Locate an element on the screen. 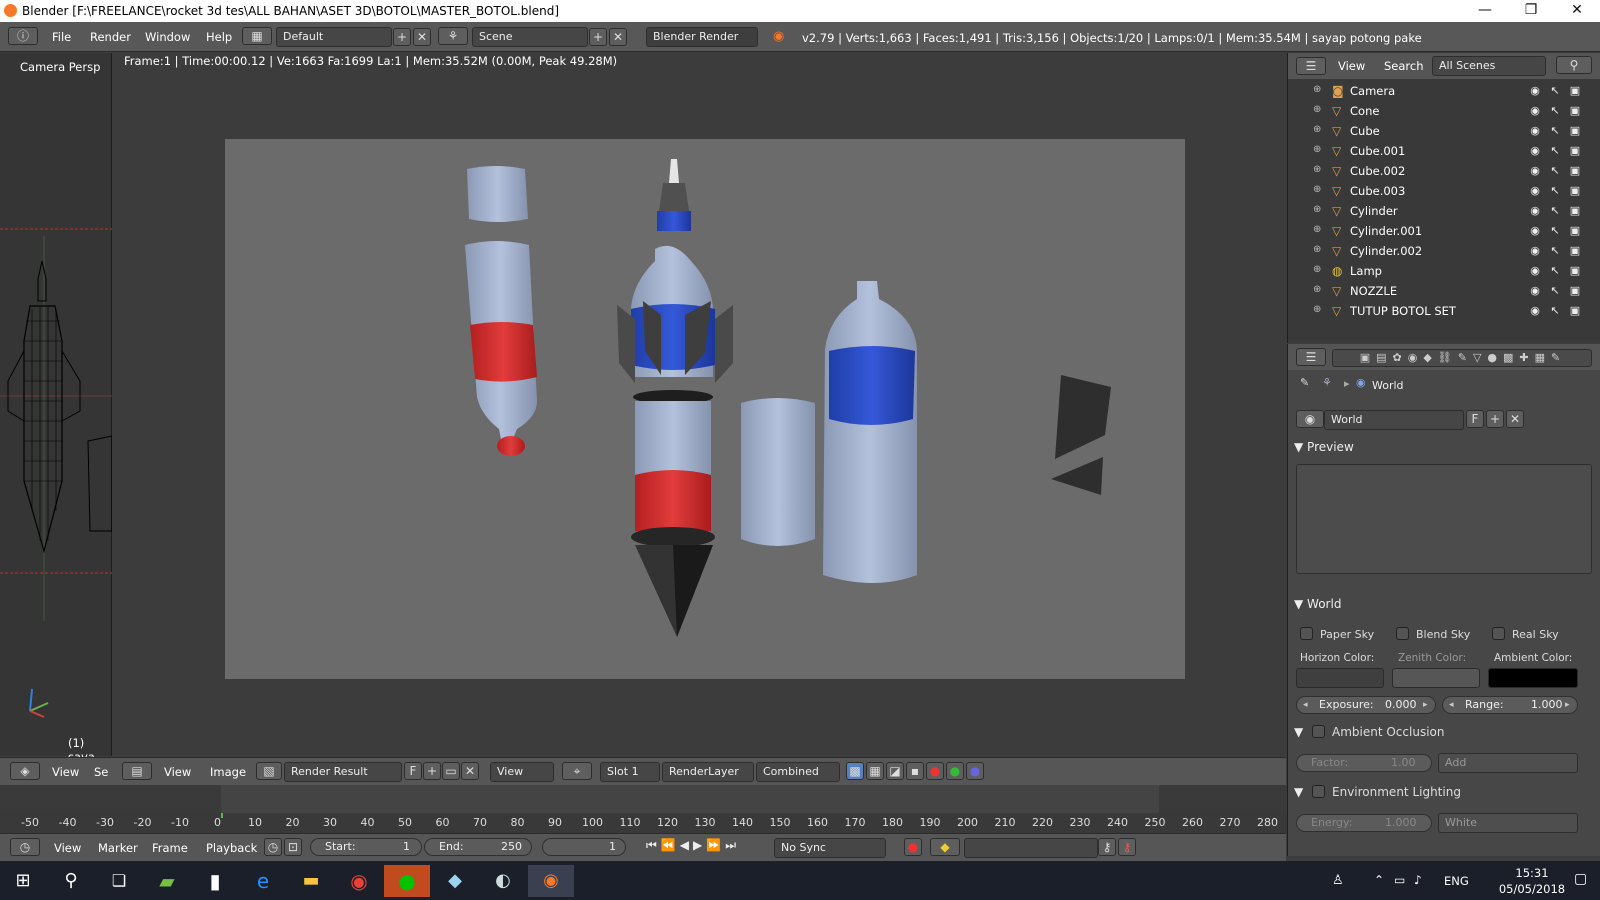 The width and height of the screenshot is (1600, 900). outliner-item: ⊕ ▽ TUTUP BOTOL SET ◉ ↖ ▣ is located at coordinates (1444, 311).